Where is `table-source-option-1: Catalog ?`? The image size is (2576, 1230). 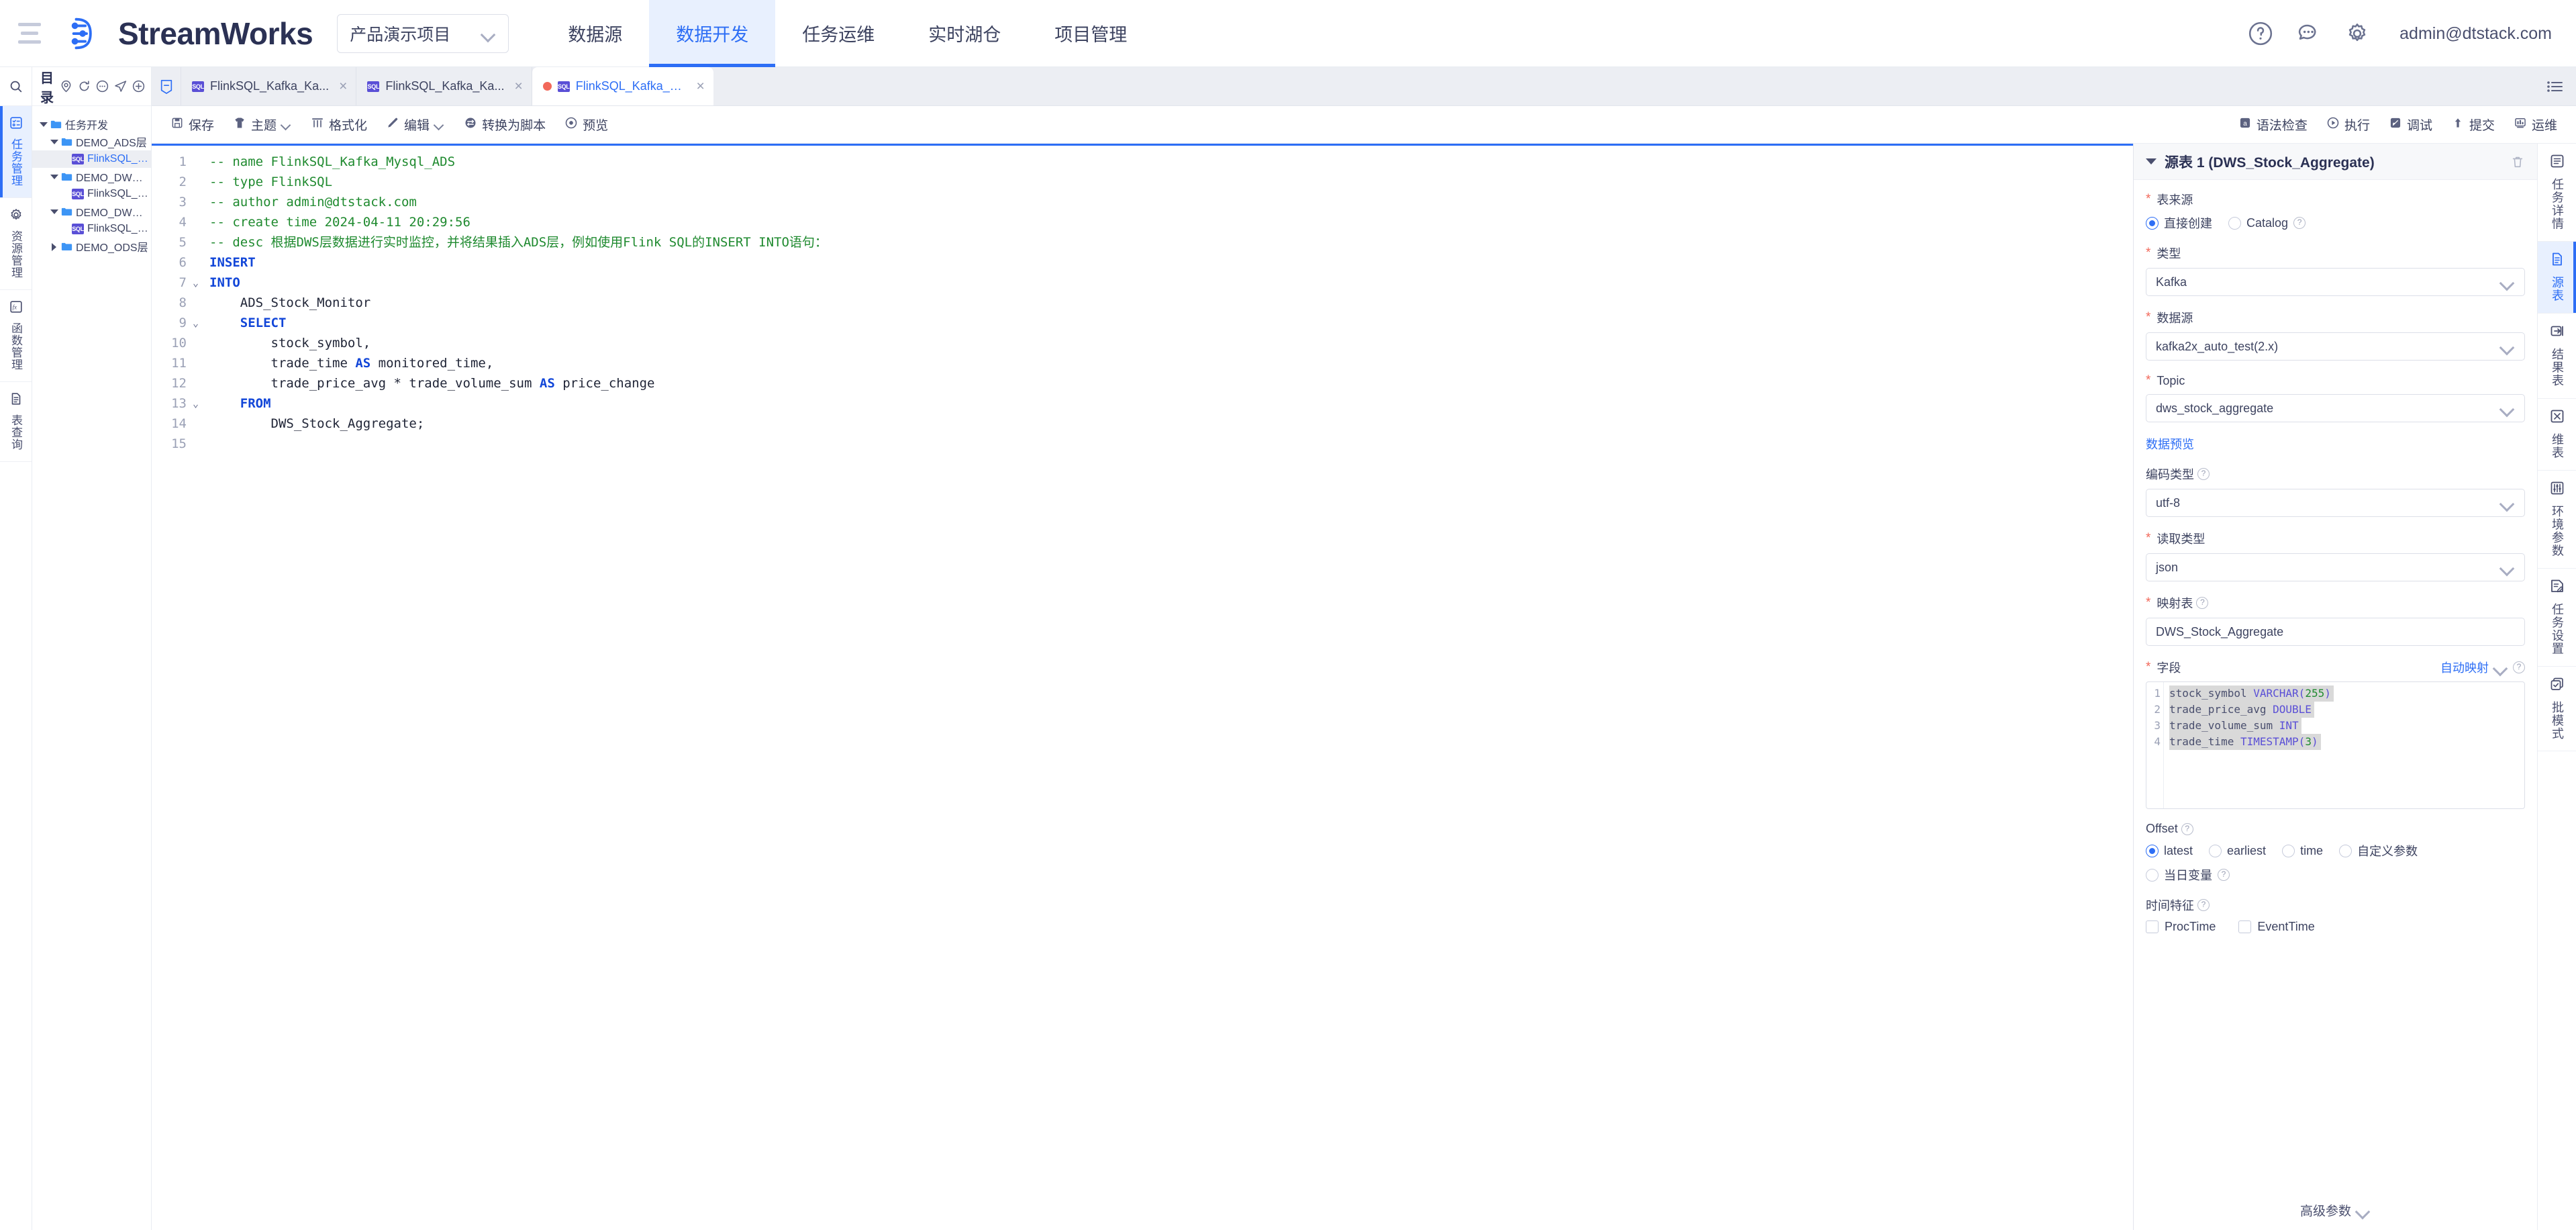 table-source-option-1: Catalog ? is located at coordinates (2267, 223).